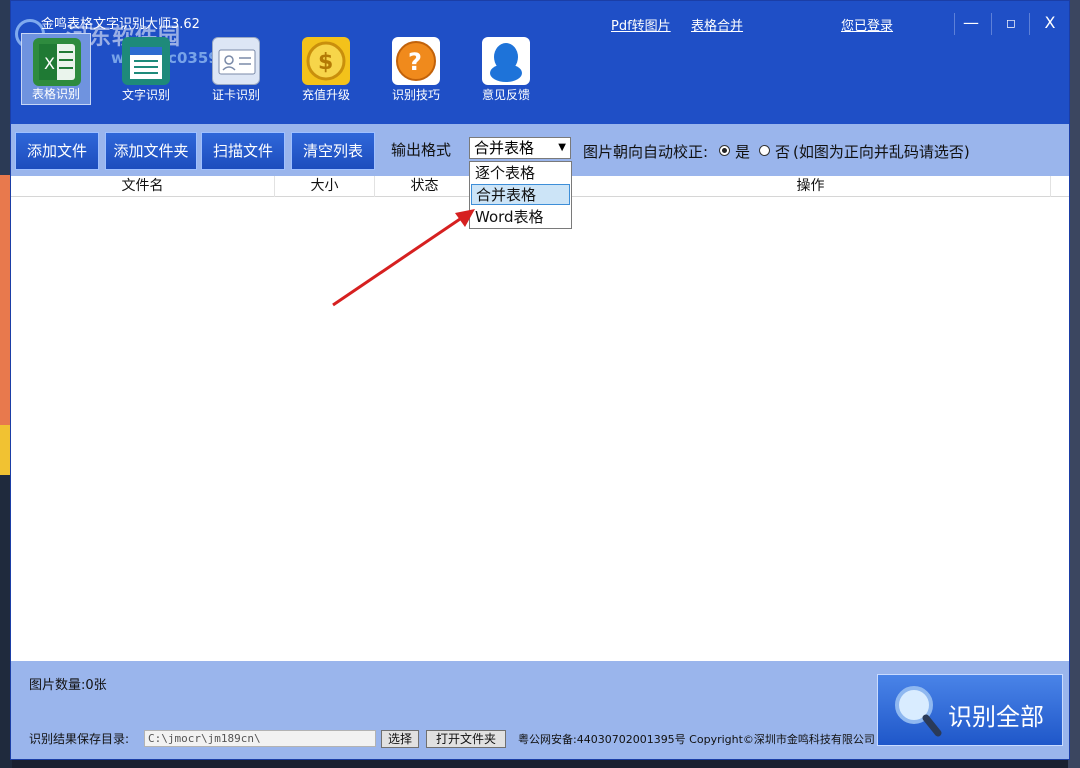  Describe the element at coordinates (421, 150) in the screenshot. I see `output-format-label: 输出格式` at that location.